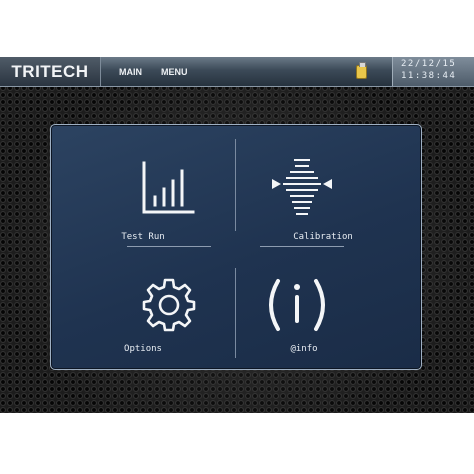  Describe the element at coordinates (169, 305) in the screenshot. I see `gear-icon` at that location.